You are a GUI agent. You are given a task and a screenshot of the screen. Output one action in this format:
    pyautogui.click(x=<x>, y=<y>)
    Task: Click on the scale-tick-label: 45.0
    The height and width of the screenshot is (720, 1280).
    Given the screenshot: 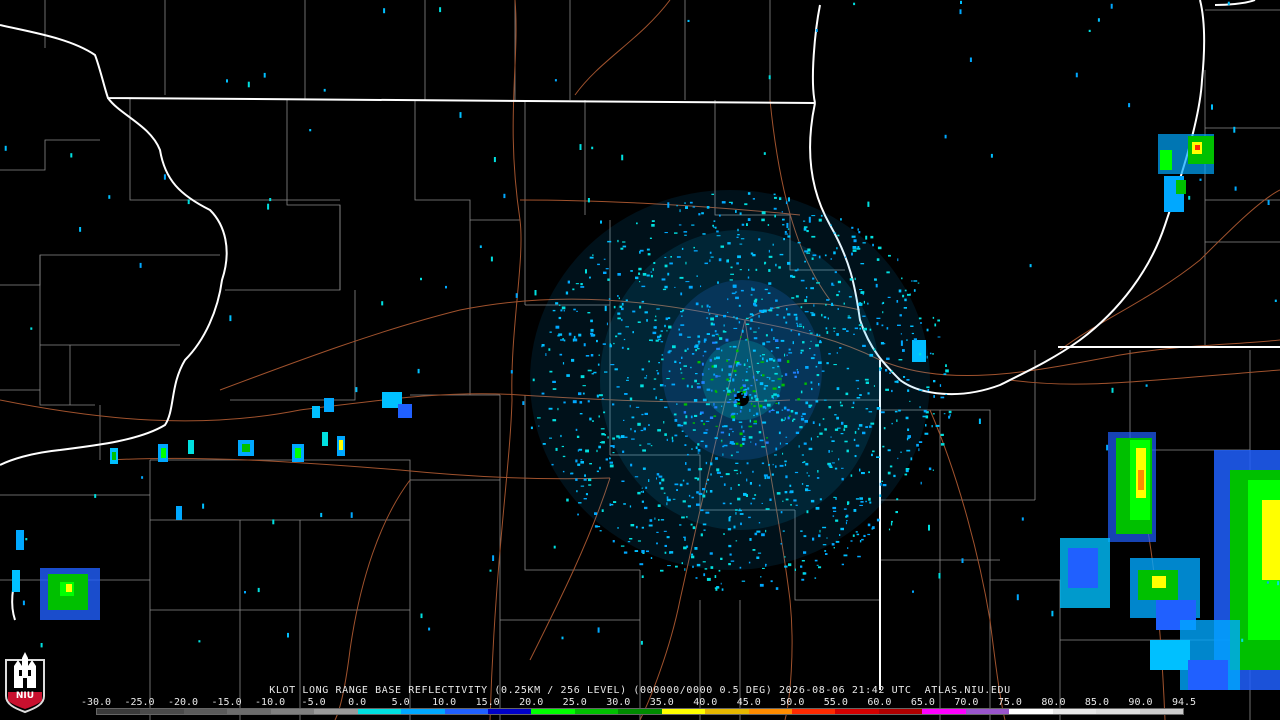 What is the action you would take?
    pyautogui.click(x=748, y=702)
    